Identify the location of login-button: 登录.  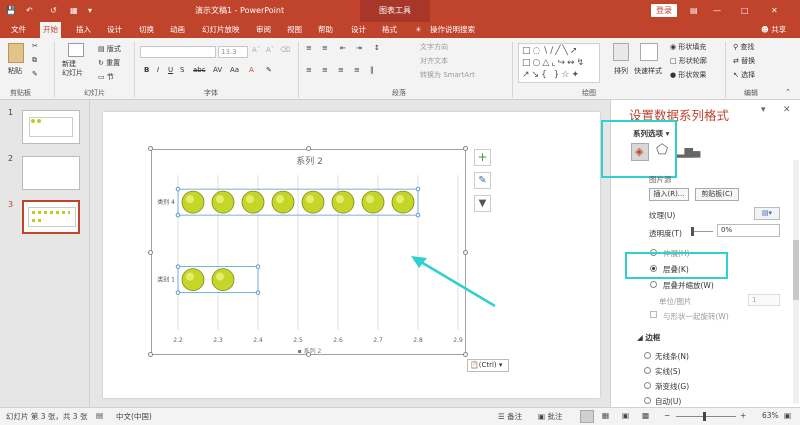
(664, 10).